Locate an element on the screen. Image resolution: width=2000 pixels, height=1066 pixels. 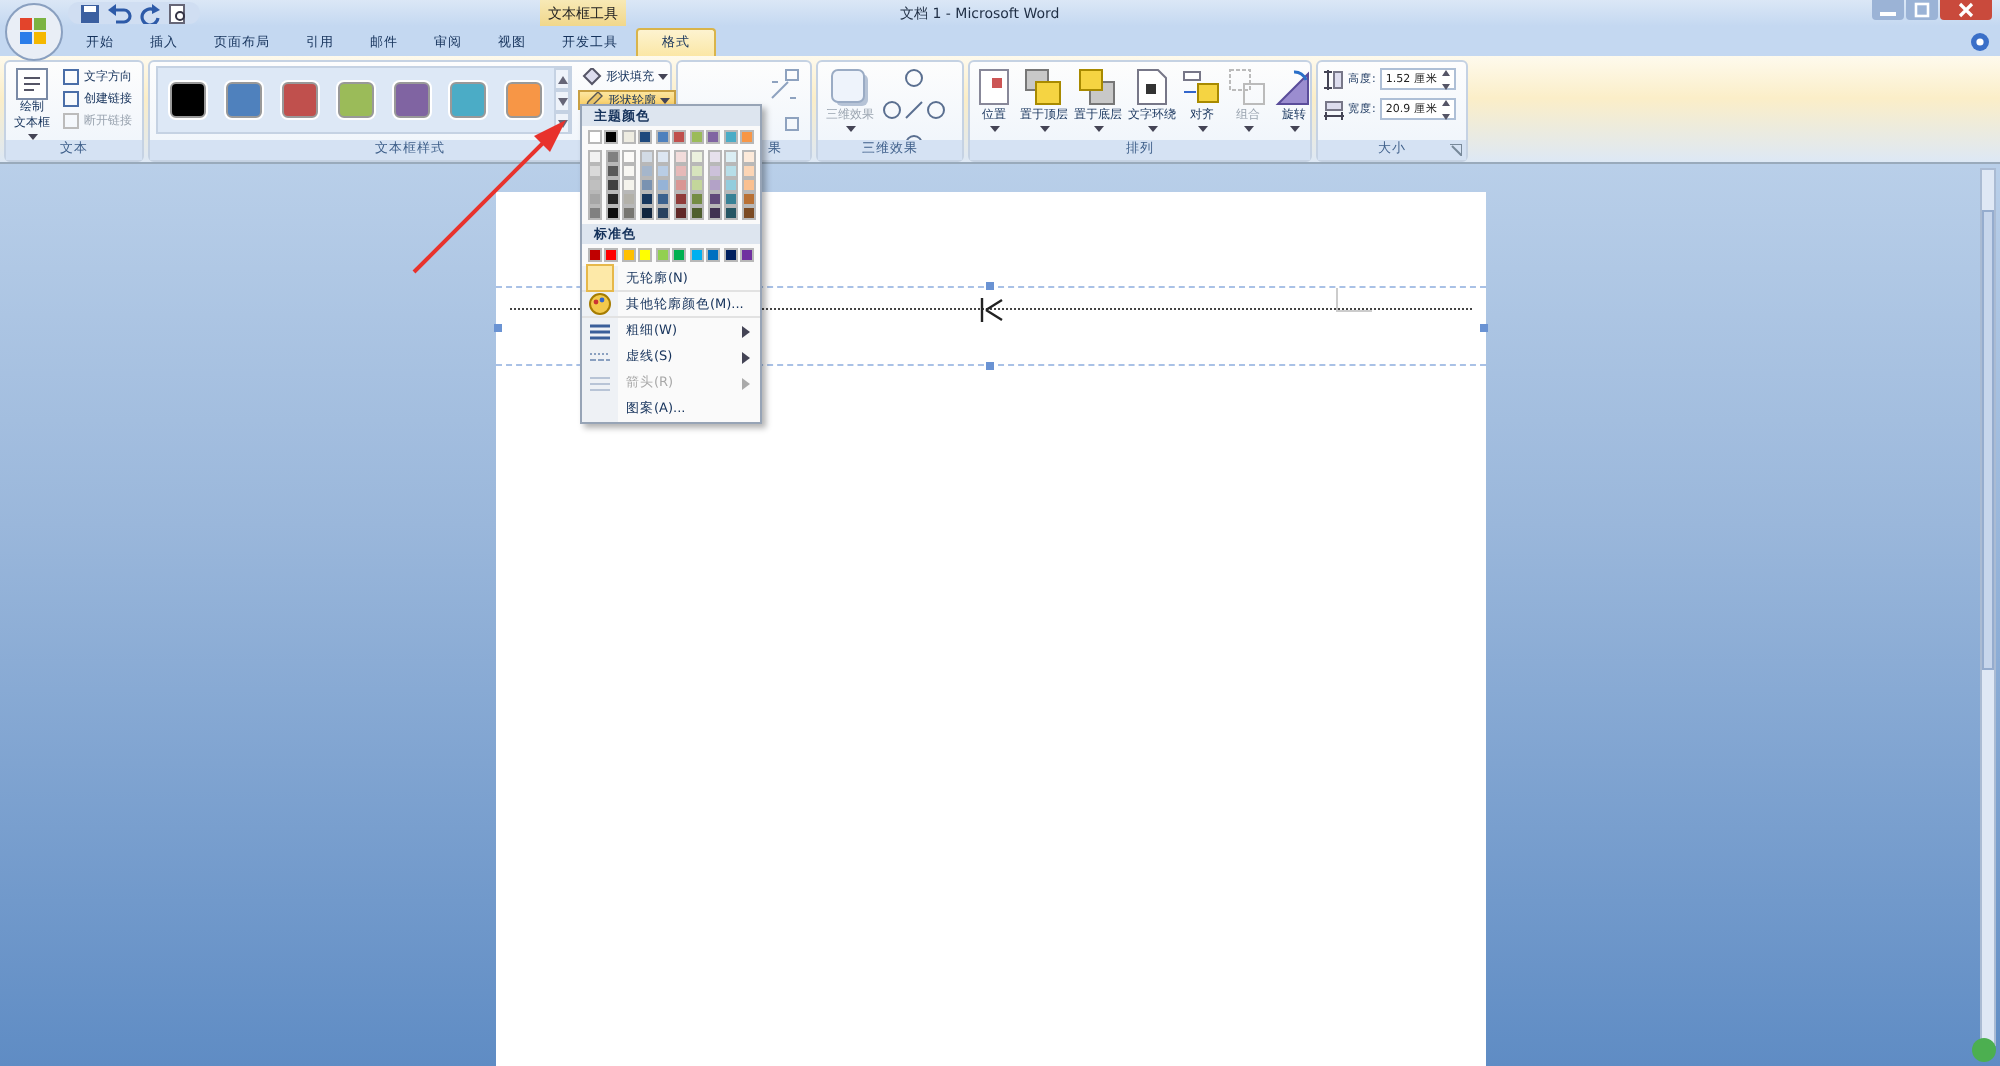
textbox-icon is located at coordinates (32, 84).